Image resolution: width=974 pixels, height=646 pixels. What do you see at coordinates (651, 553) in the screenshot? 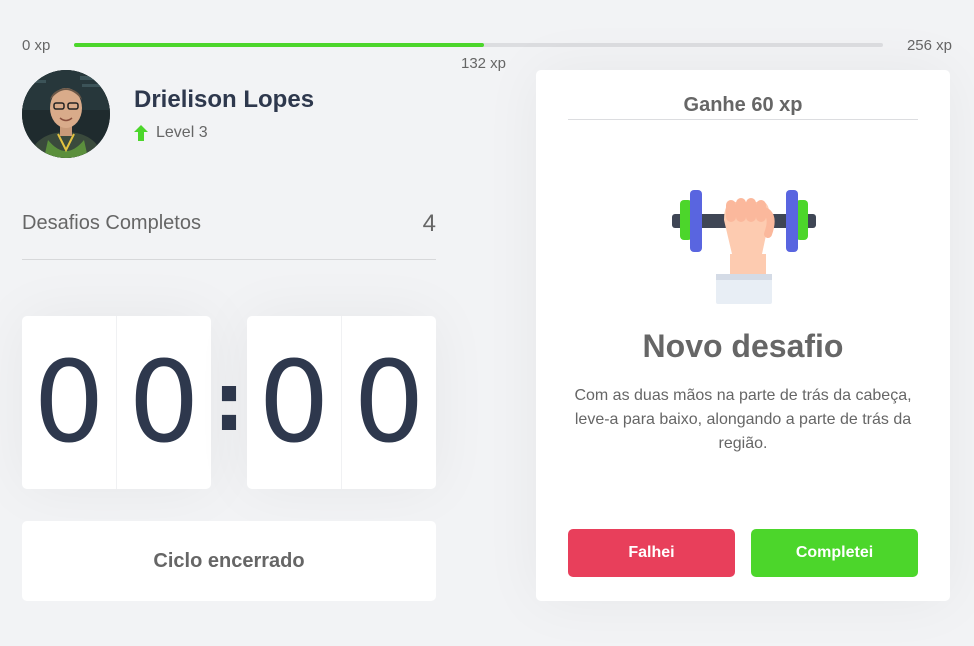
I see `fail-button: Falhei` at bounding box center [651, 553].